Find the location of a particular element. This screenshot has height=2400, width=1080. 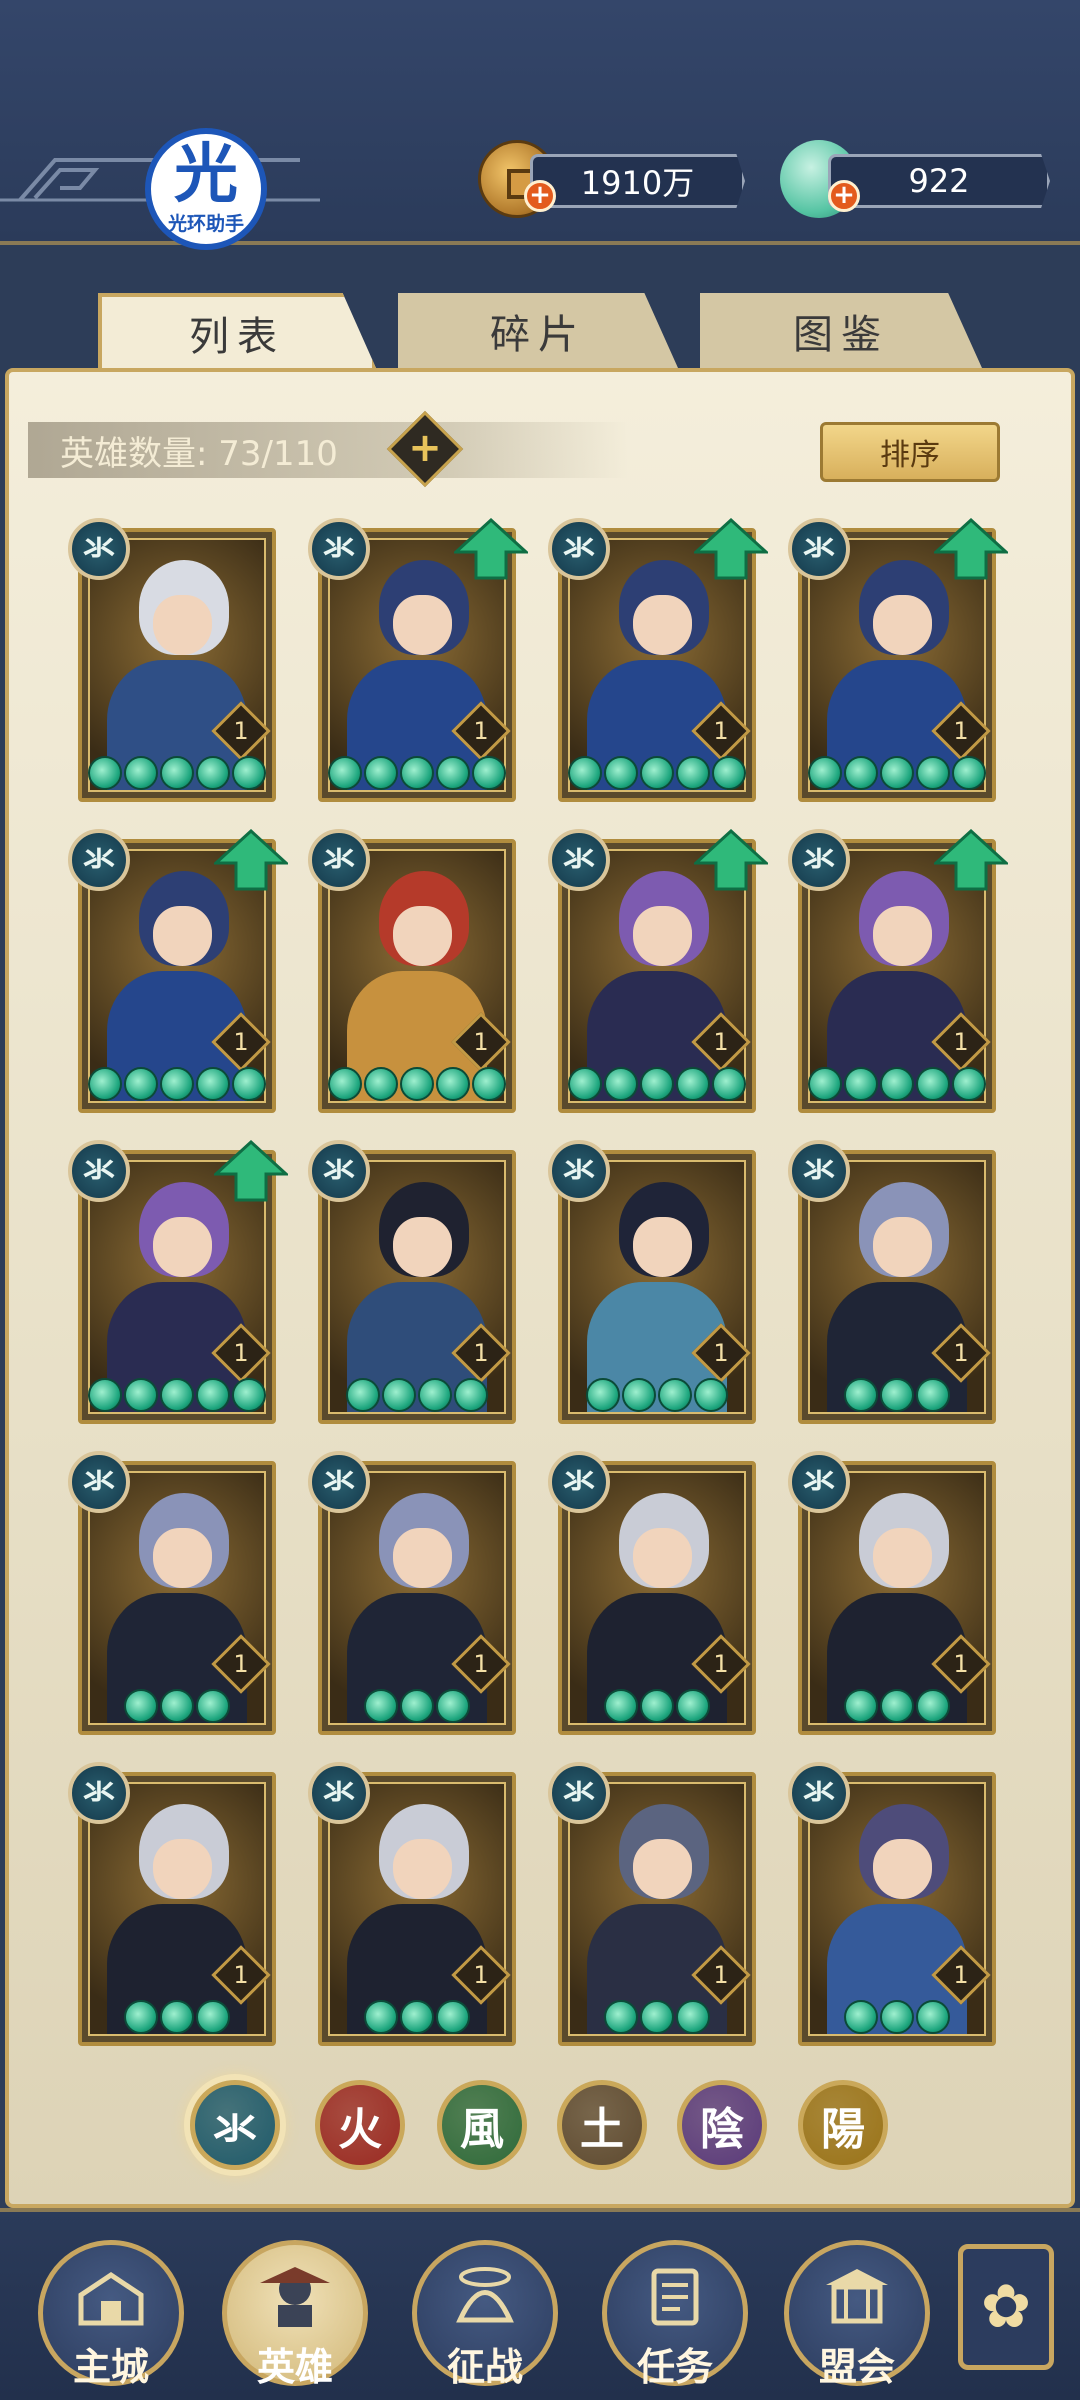

filter-earth-icon: 土 is located at coordinates (602, 2125).